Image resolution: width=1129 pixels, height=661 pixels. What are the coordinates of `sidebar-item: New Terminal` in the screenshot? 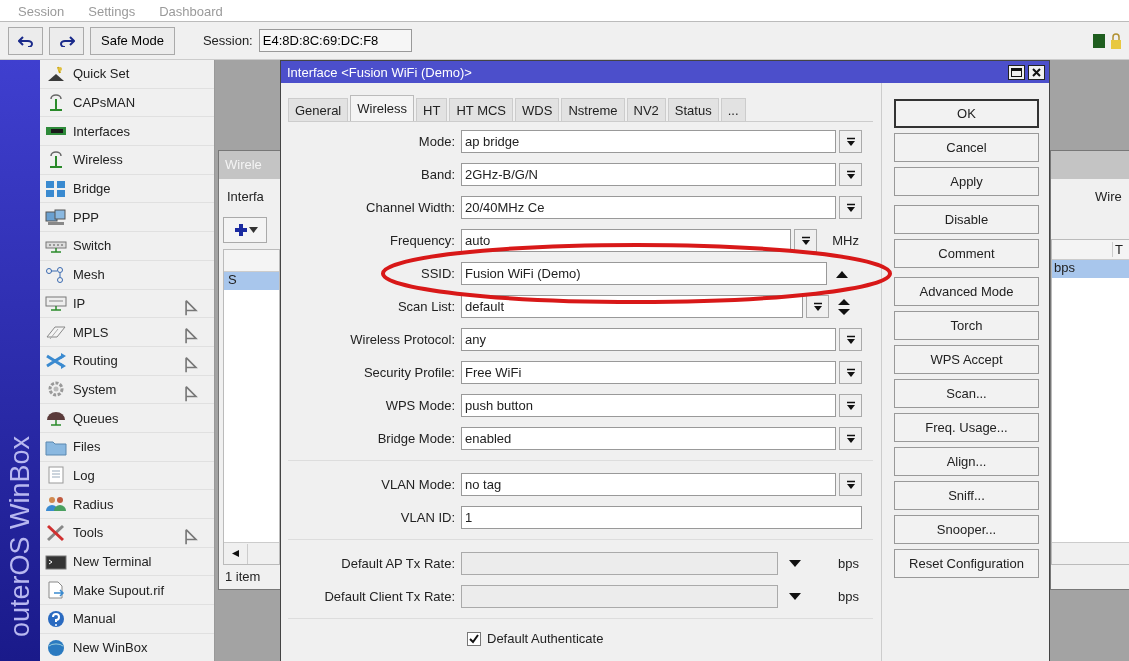 It's located at (127, 562).